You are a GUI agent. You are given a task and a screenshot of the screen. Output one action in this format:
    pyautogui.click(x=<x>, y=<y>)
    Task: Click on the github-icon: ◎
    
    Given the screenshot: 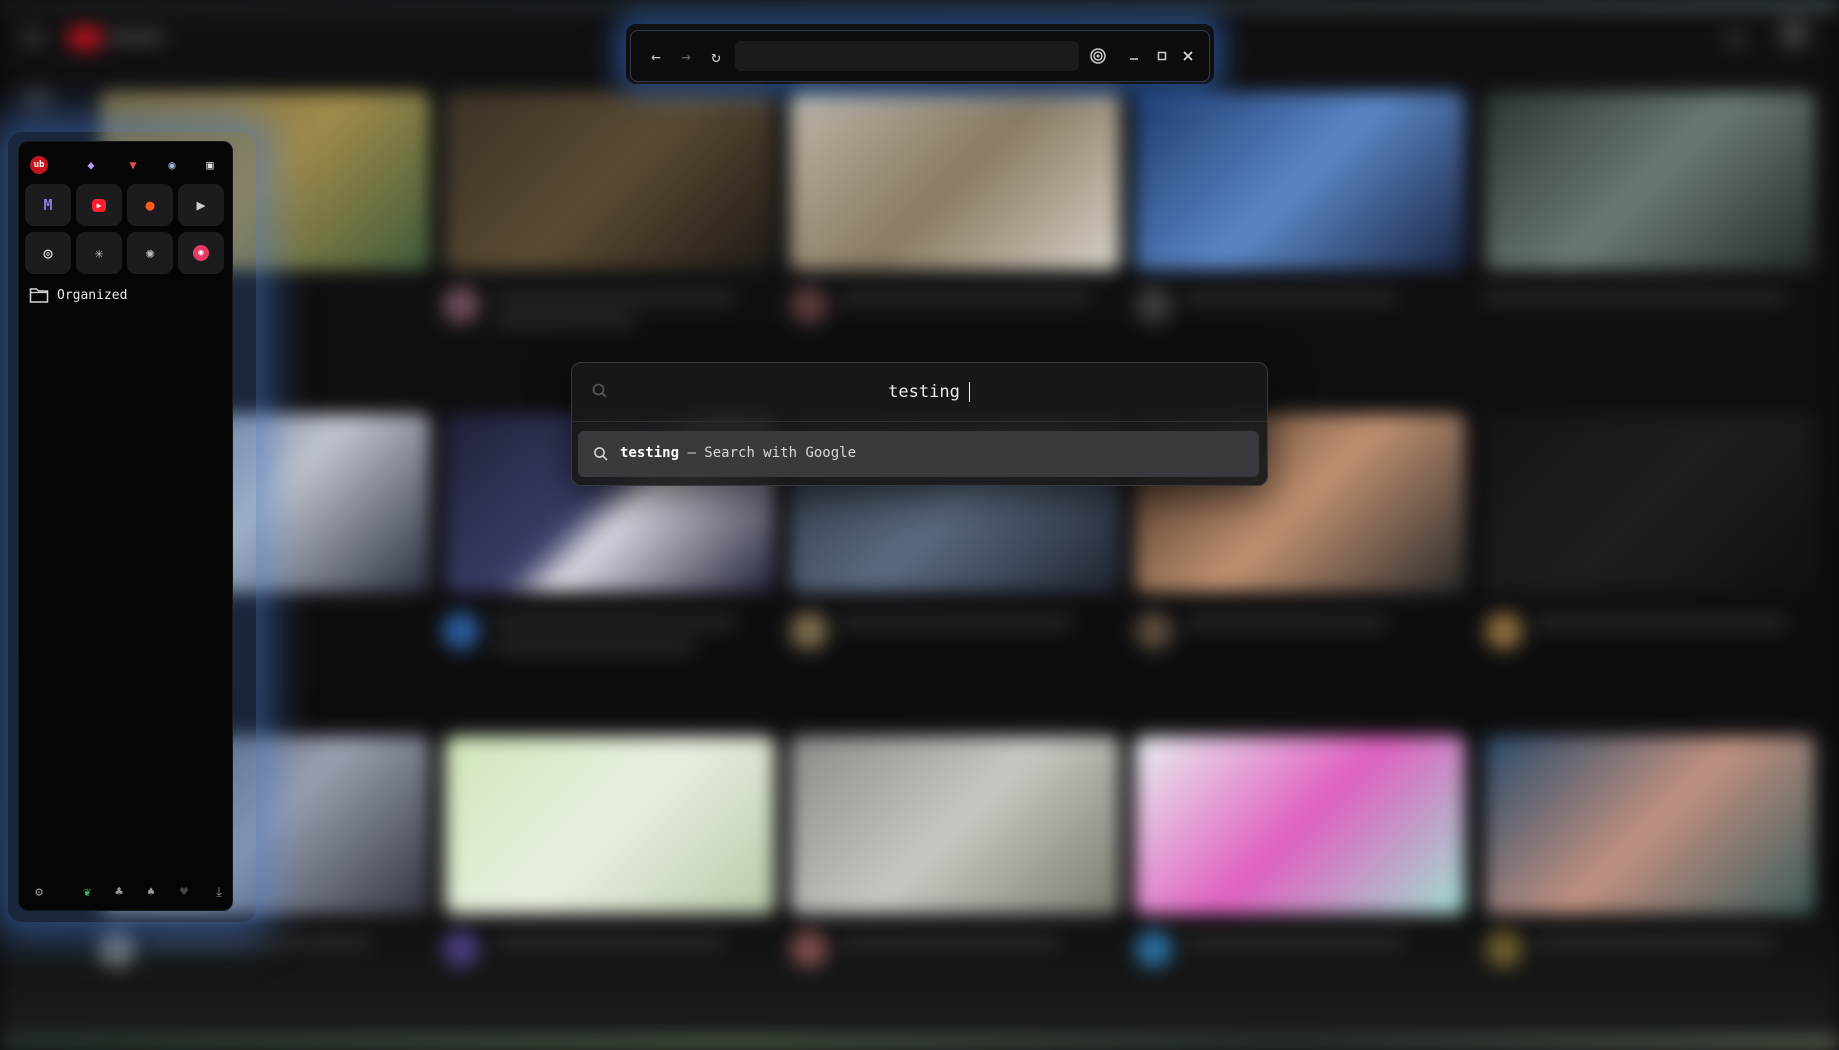 What is the action you would take?
    pyautogui.click(x=48, y=253)
    